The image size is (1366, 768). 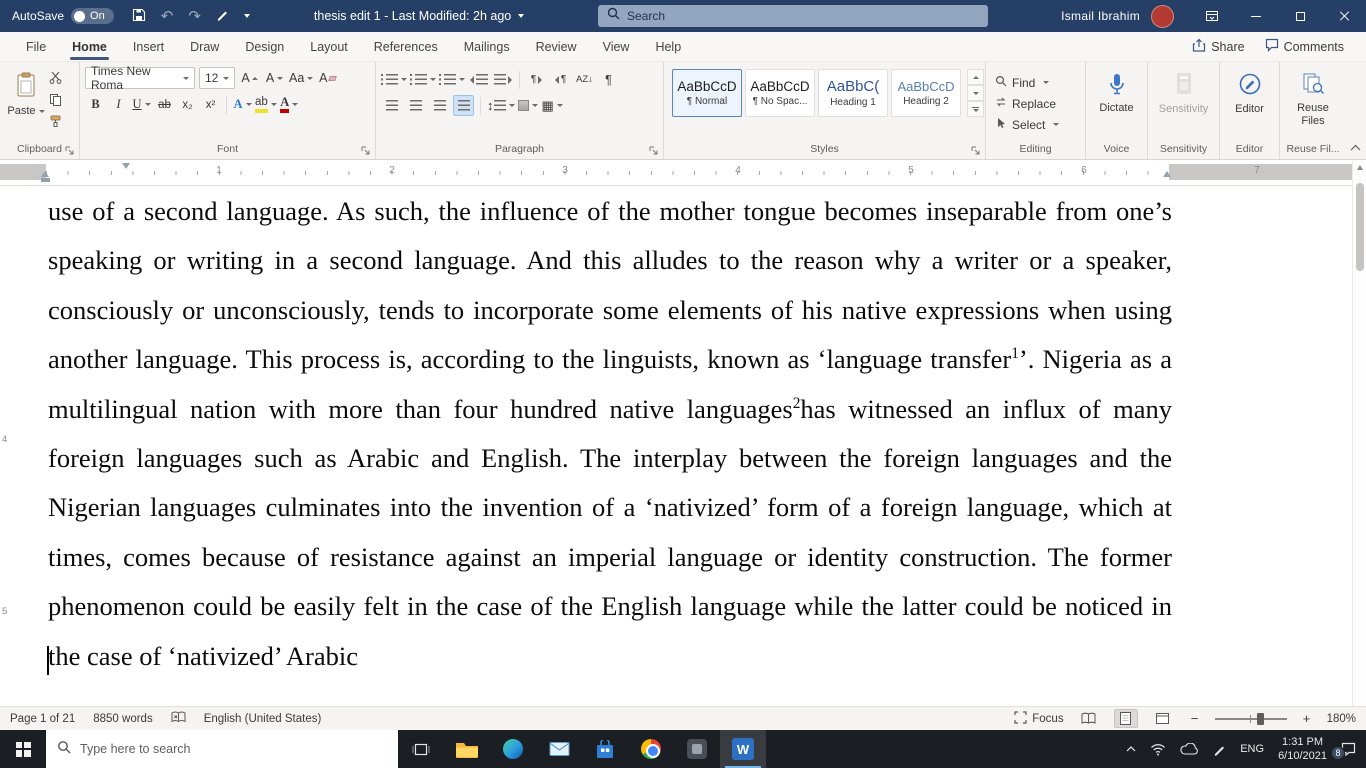 I want to click on cut-button, so click(x=55, y=80).